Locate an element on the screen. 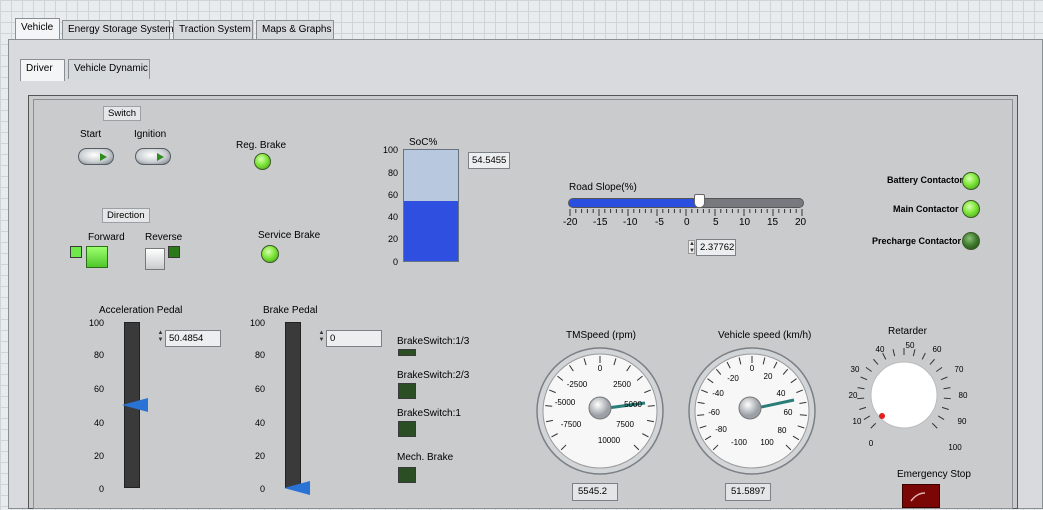 Image resolution: width=1043 pixels, height=510 pixels. road-slope-value: 2.37762 is located at coordinates (716, 247).